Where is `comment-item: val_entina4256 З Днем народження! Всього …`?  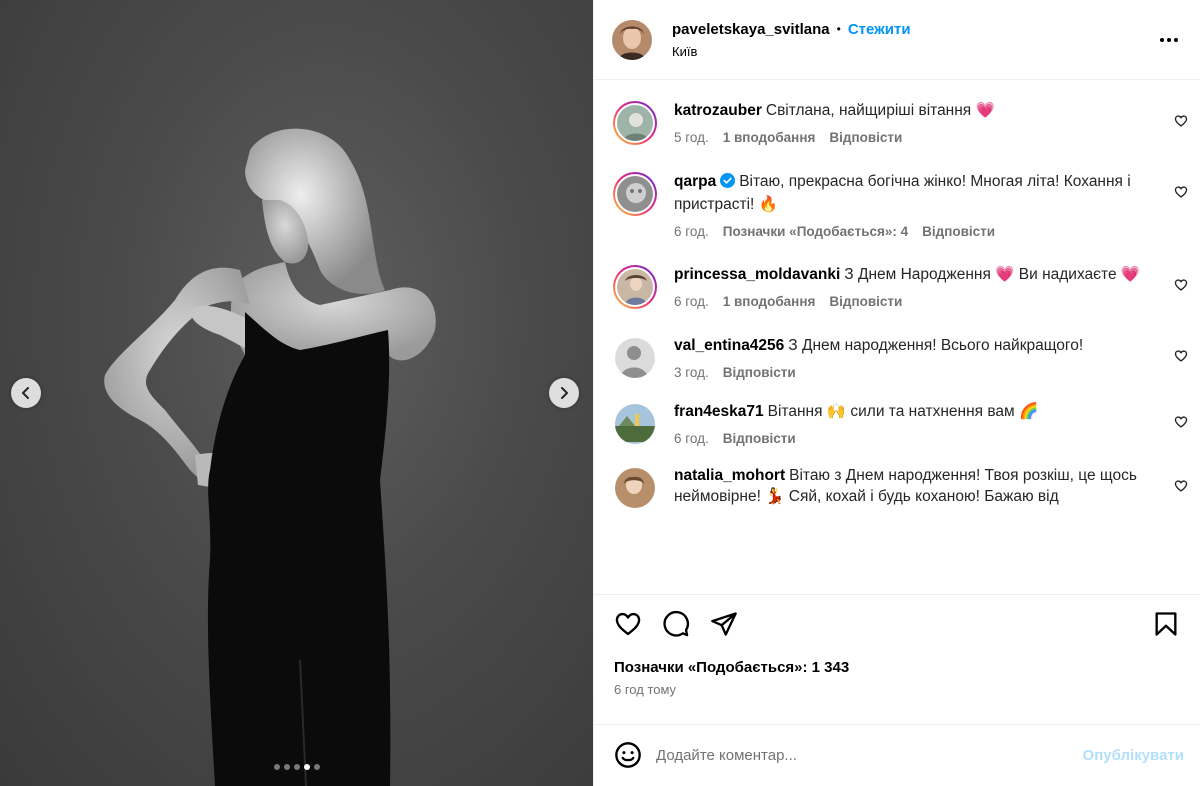
comment-item: val_entina4256 З Днем народження! Всього … is located at coordinates (897, 358).